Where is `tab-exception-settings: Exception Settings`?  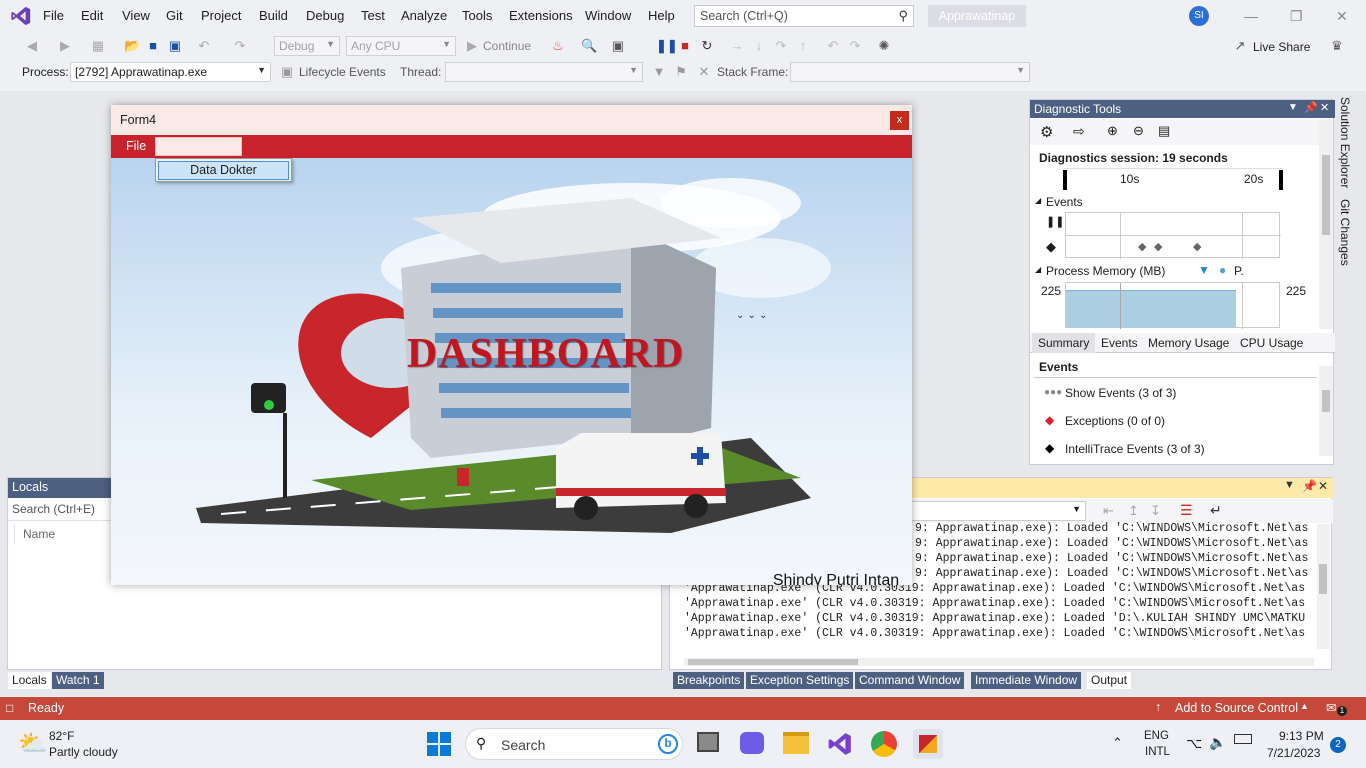 tab-exception-settings: Exception Settings is located at coordinates (800, 680).